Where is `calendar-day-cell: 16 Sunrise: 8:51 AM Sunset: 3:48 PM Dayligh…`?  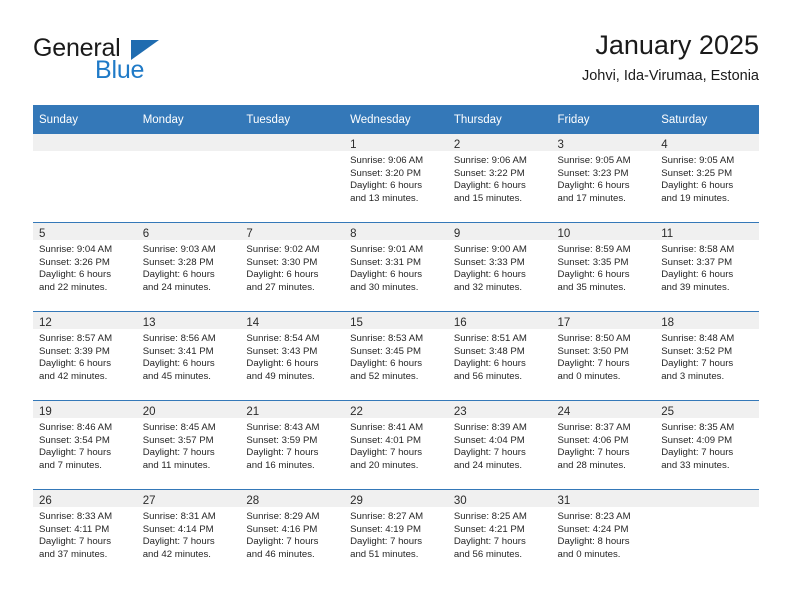
calendar-day-cell: 16 Sunrise: 8:51 AM Sunset: 3:48 PM Dayligh… is located at coordinates (499, 356).